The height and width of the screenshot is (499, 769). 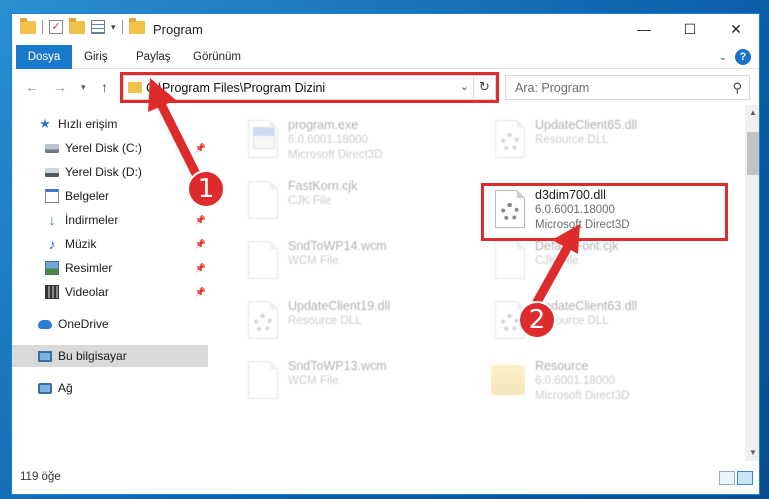 What do you see at coordinates (45, 324) in the screenshot?
I see `cloud-icon` at bounding box center [45, 324].